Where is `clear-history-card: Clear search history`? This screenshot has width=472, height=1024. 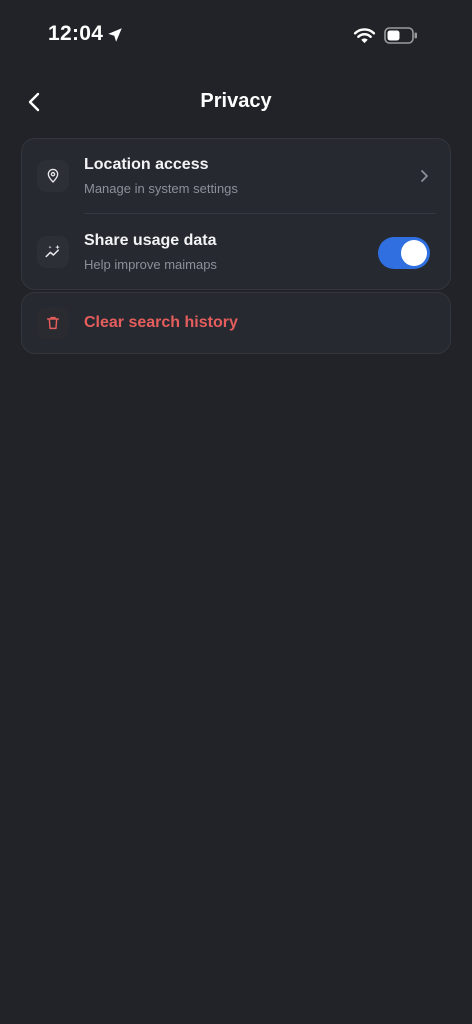
clear-history-card: Clear search history is located at coordinates (236, 323).